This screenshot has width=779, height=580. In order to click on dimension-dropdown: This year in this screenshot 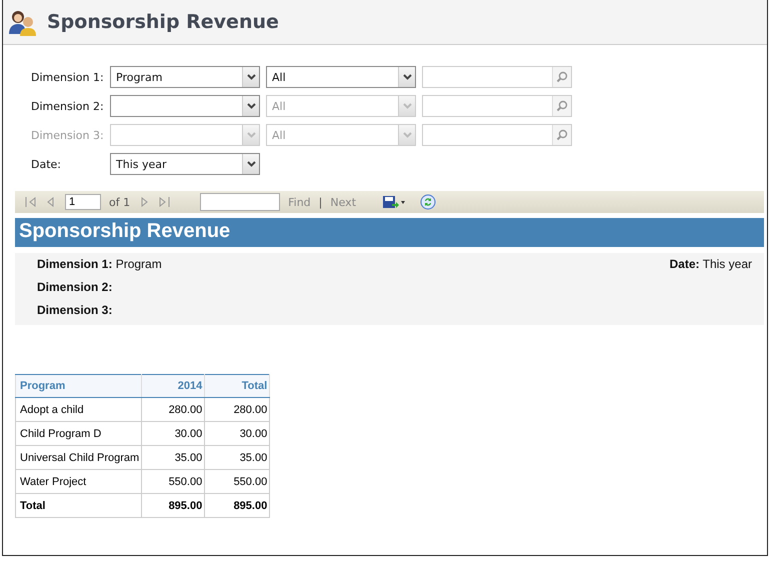, I will do `click(185, 164)`.